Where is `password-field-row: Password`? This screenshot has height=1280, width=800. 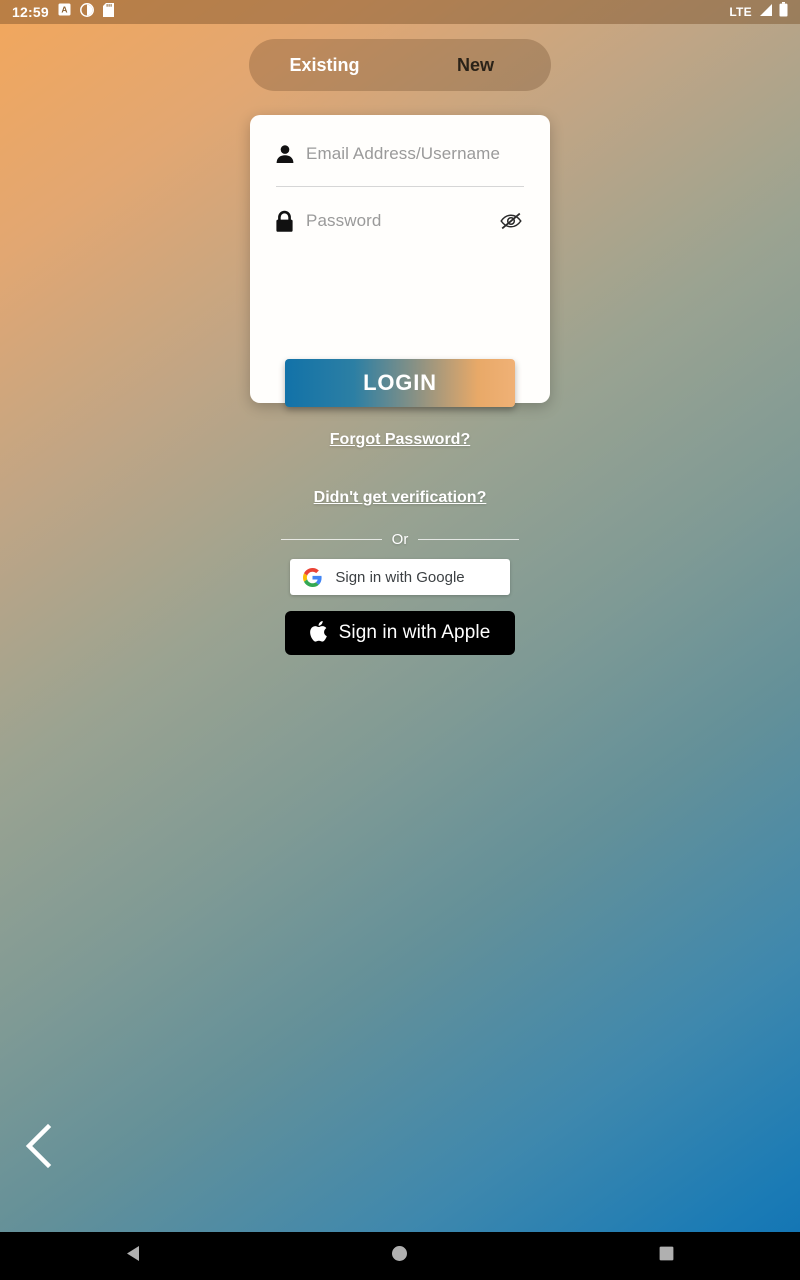
password-field-row: Password is located at coordinates (400, 221).